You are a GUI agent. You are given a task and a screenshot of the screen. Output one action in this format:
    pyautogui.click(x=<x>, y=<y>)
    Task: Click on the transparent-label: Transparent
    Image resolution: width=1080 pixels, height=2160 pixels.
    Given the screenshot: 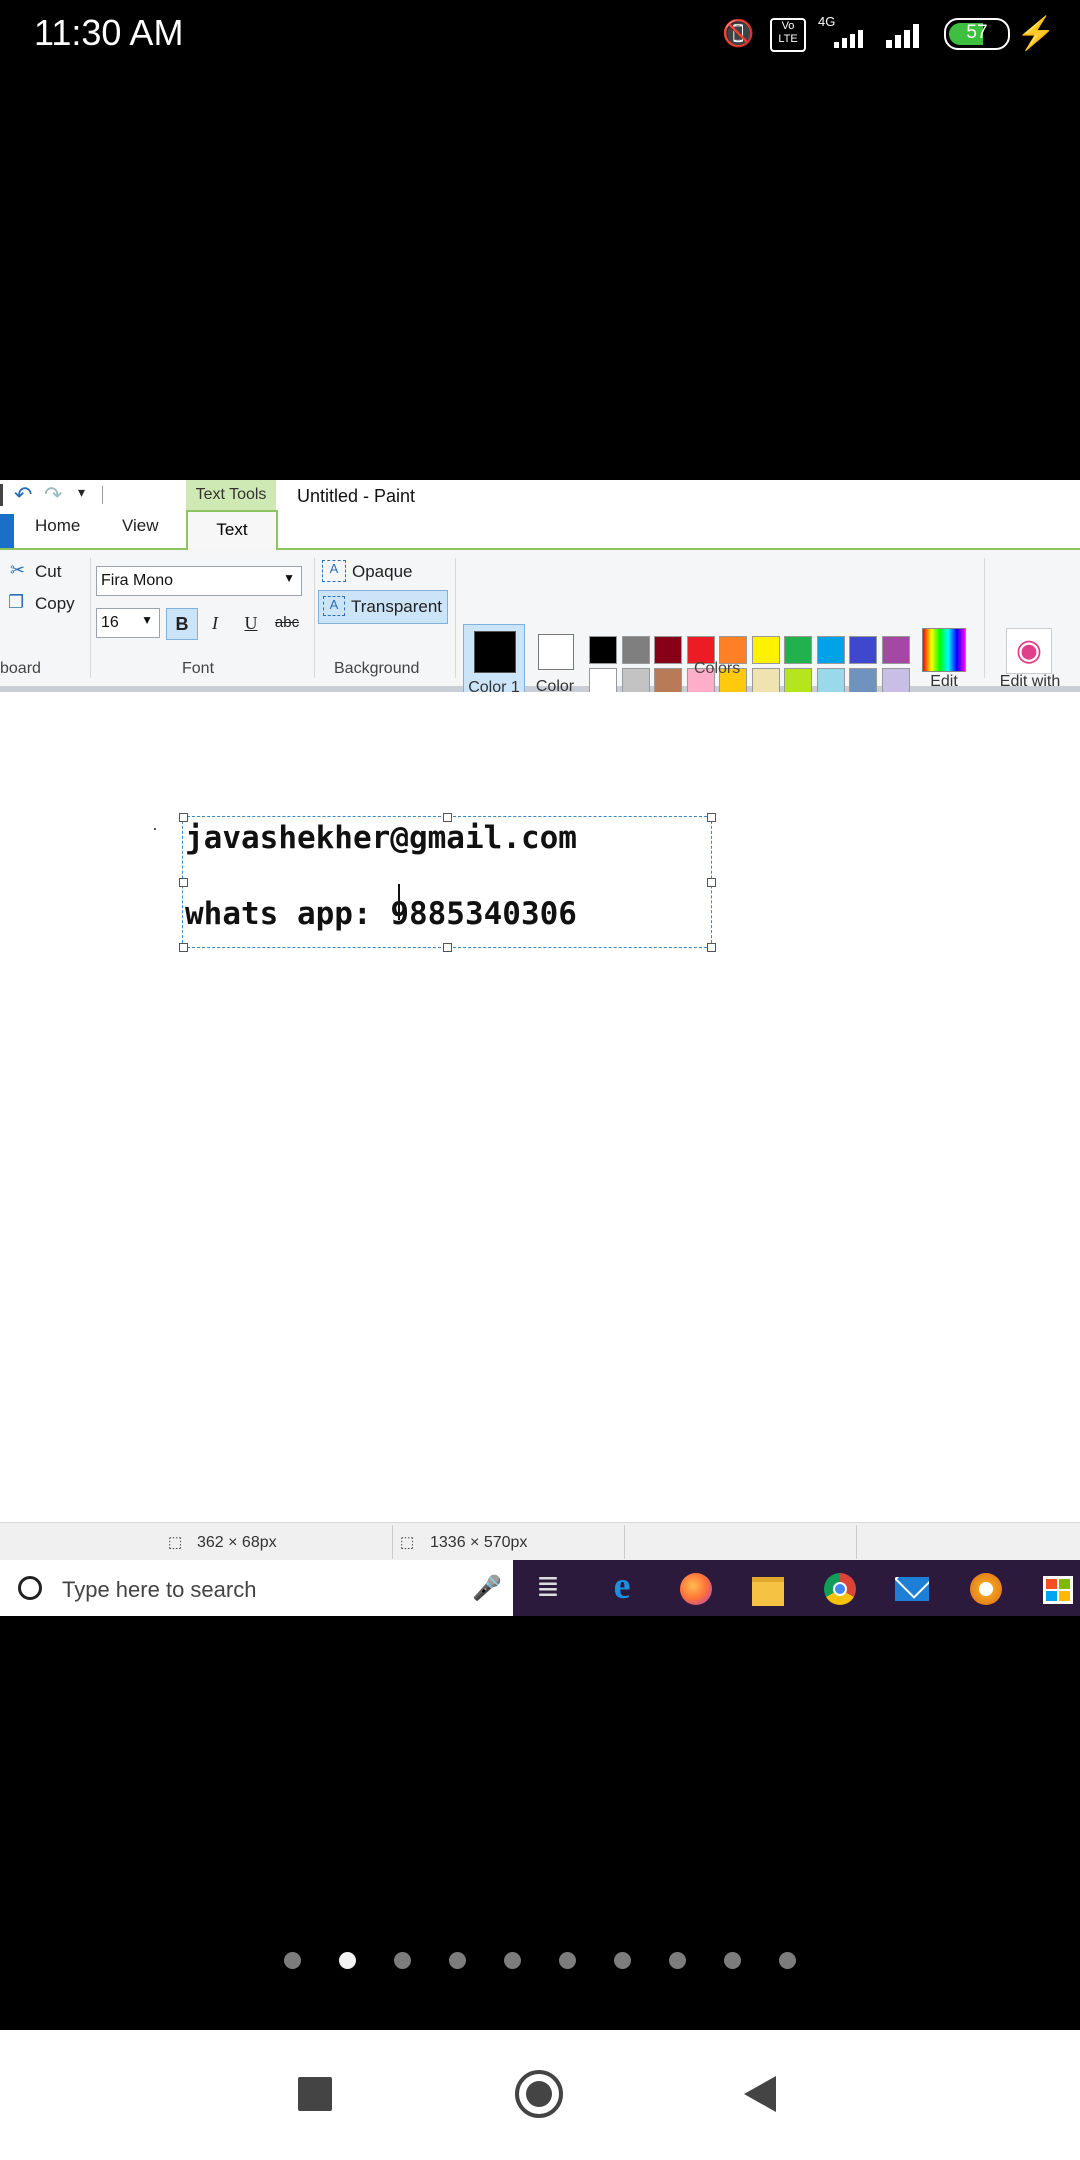 What is the action you would take?
    pyautogui.click(x=397, y=606)
    